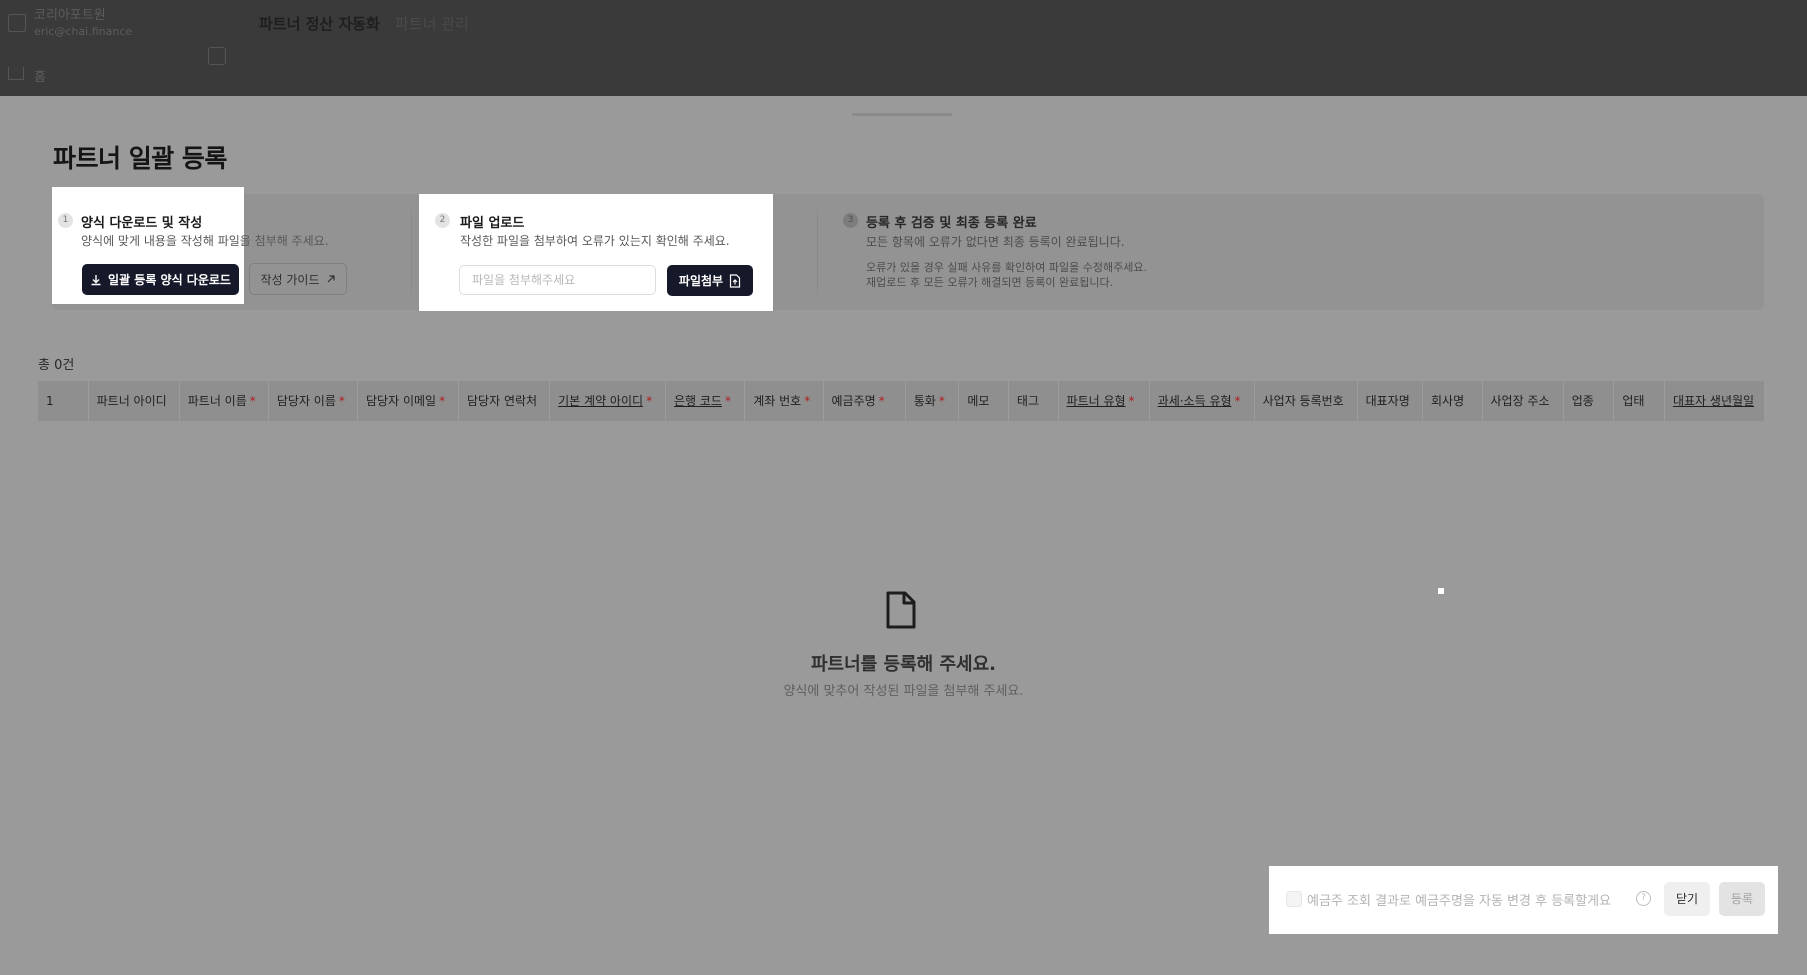 This screenshot has width=1807, height=975. Describe the element at coordinates (140, 158) in the screenshot. I see `page-title: 파트너 일괄 등록` at that location.